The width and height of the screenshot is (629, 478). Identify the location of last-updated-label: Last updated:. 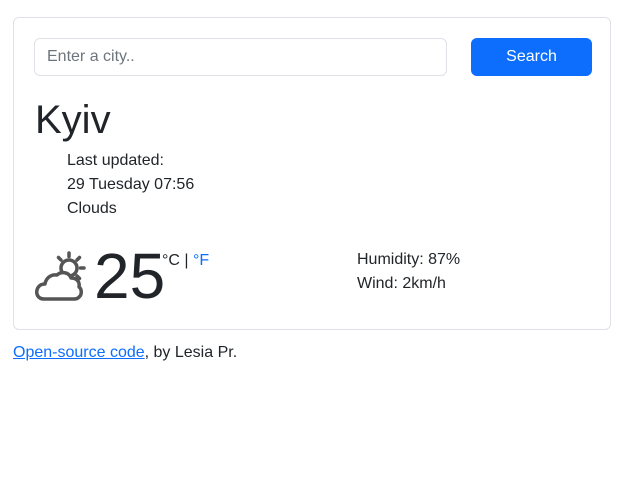
(115, 160).